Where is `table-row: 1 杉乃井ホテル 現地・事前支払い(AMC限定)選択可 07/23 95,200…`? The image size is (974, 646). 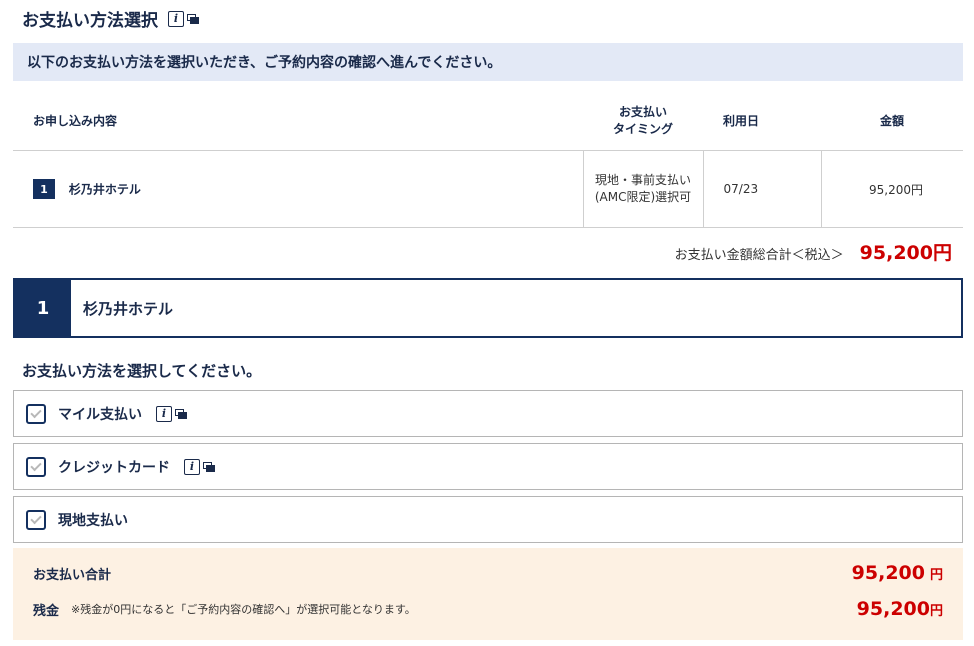
table-row: 1 杉乃井ホテル 現地・事前支払い(AMC限定)選択可 07/23 95,200… is located at coordinates (488, 189).